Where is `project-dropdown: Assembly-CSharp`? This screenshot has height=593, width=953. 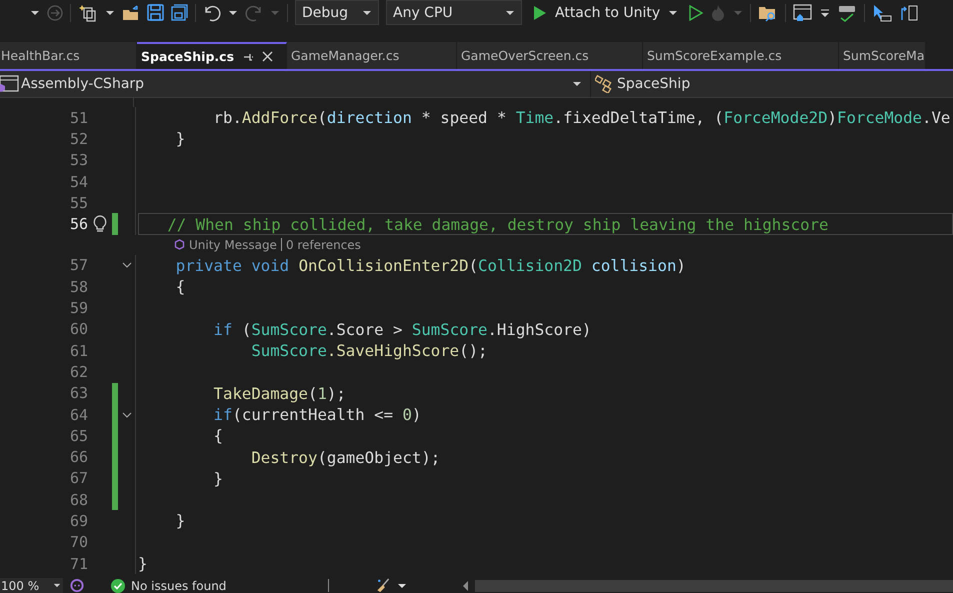
project-dropdown: Assembly-CSharp is located at coordinates (295, 84).